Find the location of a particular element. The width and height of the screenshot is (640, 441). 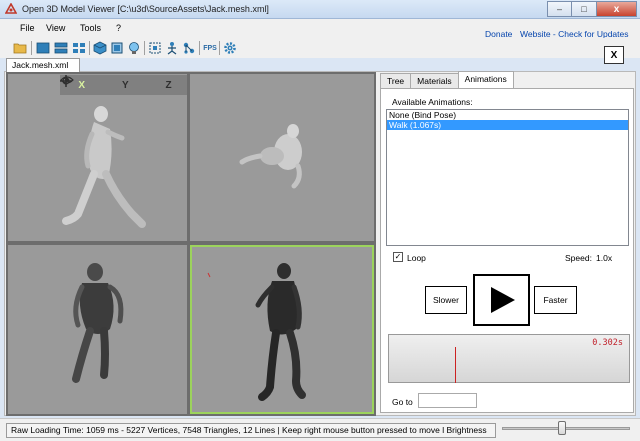

speed-label: Speed: is located at coordinates (578, 258).